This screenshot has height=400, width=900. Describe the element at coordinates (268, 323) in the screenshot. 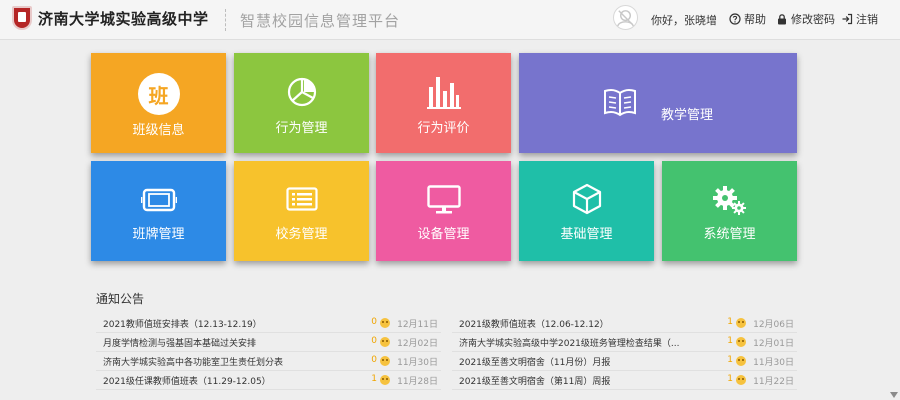

I see `notice-item: 2021教师值班安排表（12.13-12.19） 0 12月11日` at that location.